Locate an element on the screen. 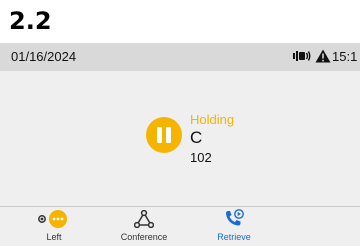 Image resolution: width=360 pixels, height=246 pixels. more-options-icon is located at coordinates (52, 219).